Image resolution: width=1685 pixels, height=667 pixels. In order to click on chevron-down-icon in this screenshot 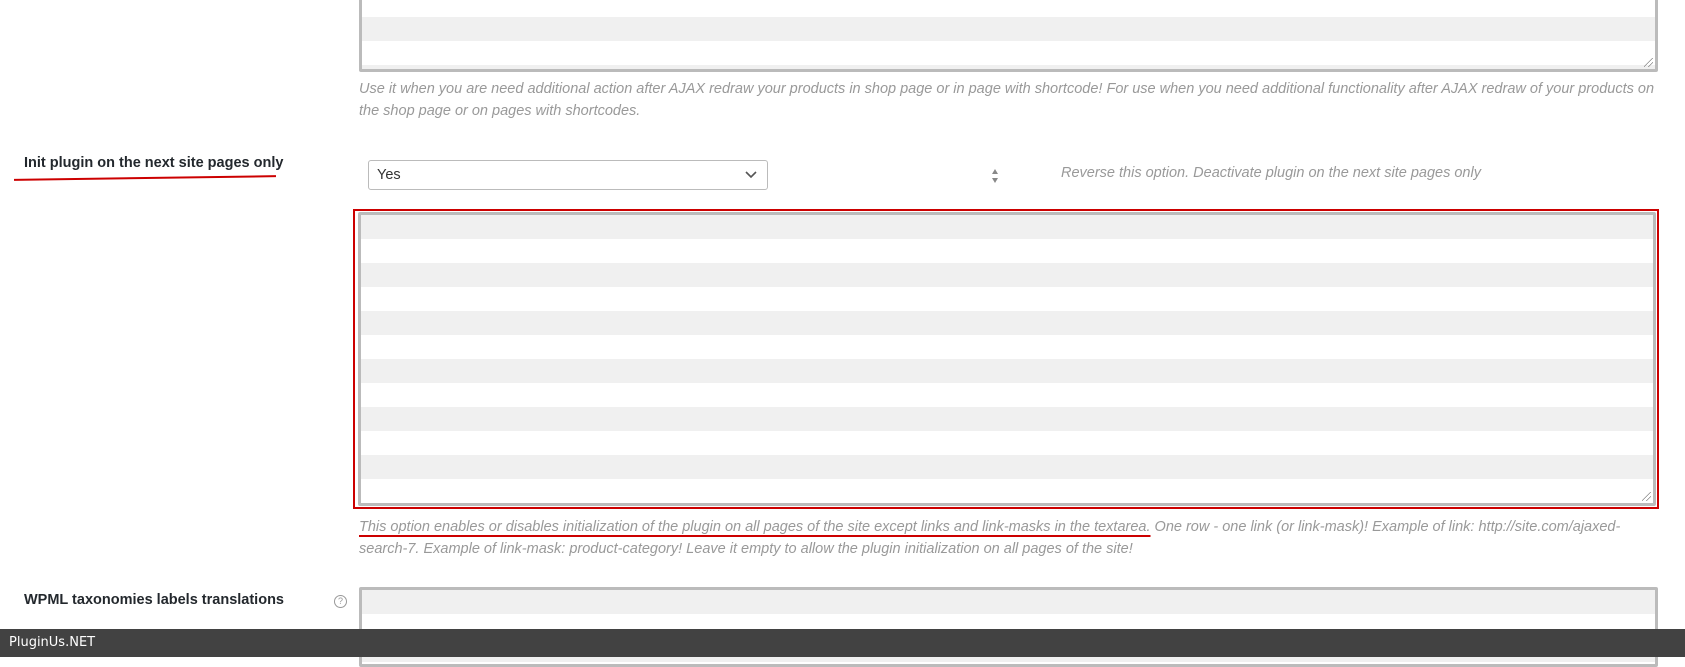, I will do `click(751, 175)`.